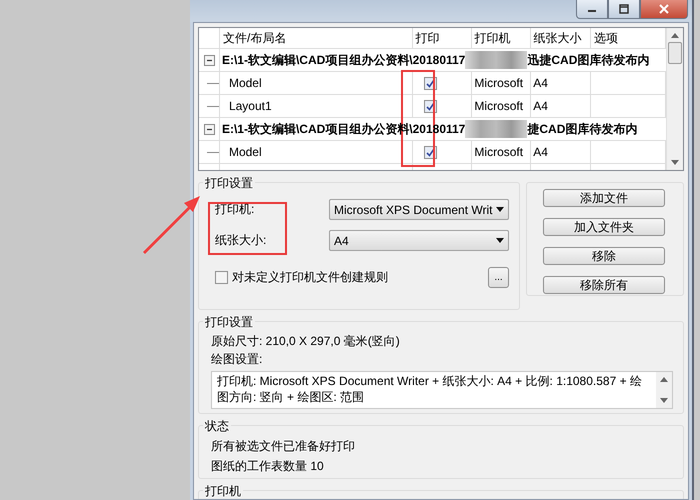  Describe the element at coordinates (310, 277) in the screenshot. I see `checkbox-label: 对未定义打印机文件创建规则` at that location.